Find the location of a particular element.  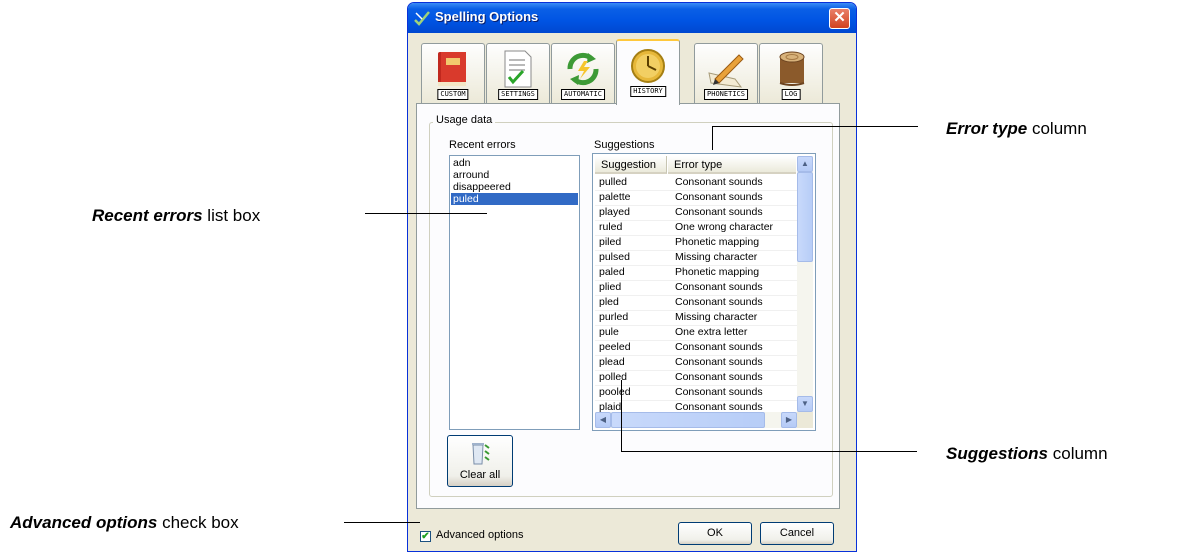

suggestion-row: pulled Consonant sounds is located at coordinates (696, 183).